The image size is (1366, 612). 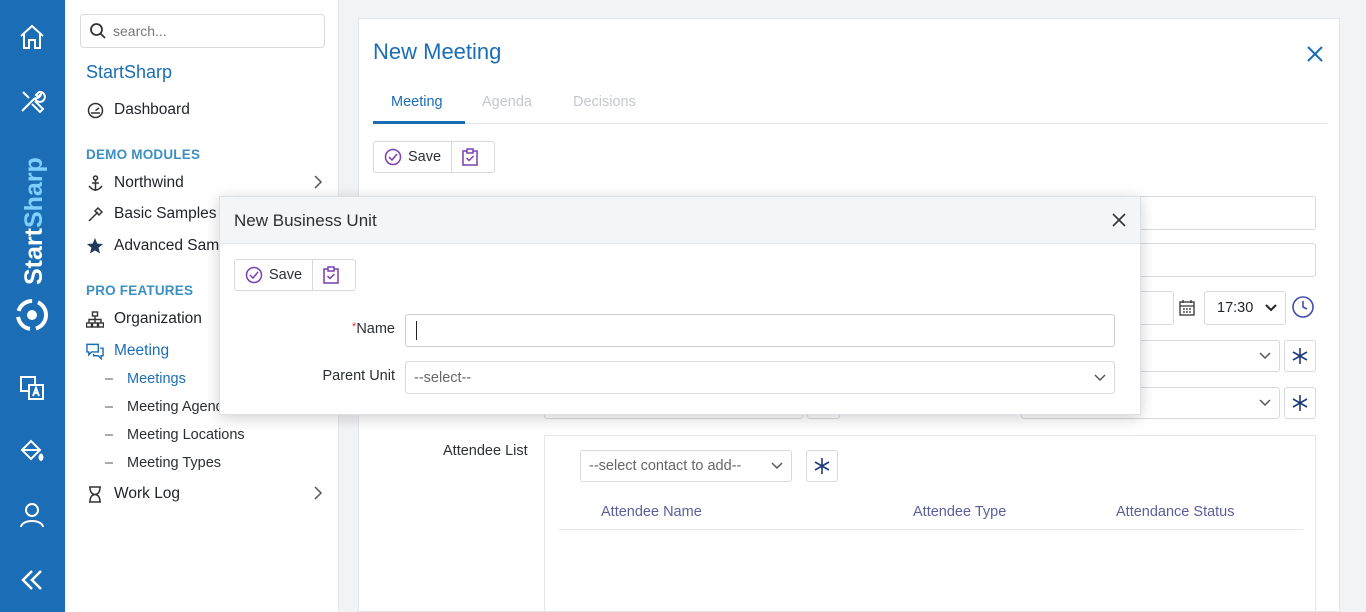 What do you see at coordinates (147, 493) in the screenshot?
I see `sidebar-item-label: Work Log` at bounding box center [147, 493].